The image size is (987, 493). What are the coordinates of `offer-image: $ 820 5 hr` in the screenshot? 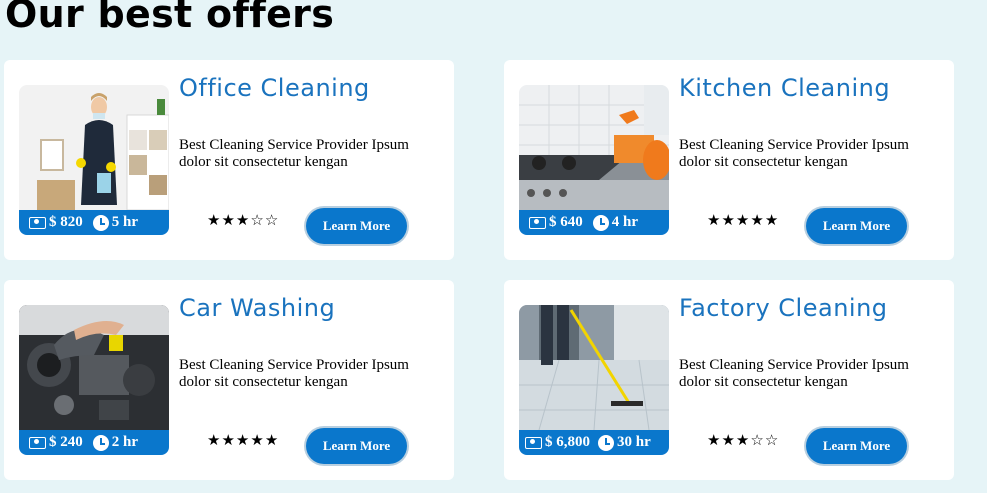 It's located at (94, 160).